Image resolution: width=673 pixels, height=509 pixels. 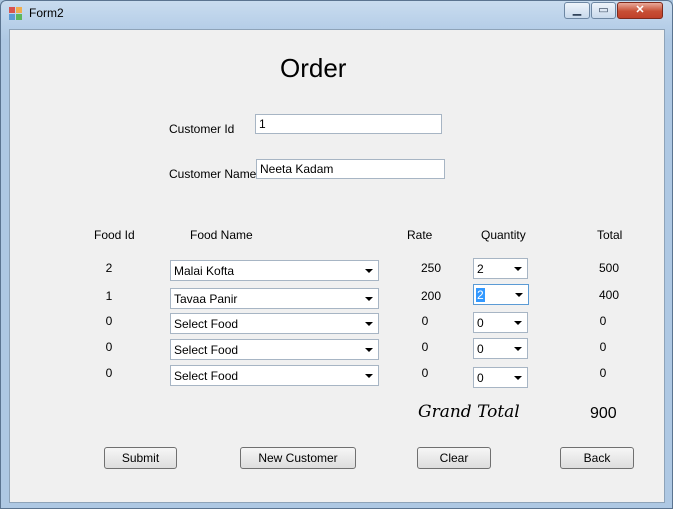 What do you see at coordinates (420, 235) in the screenshot?
I see `rate-header: Rate` at bounding box center [420, 235].